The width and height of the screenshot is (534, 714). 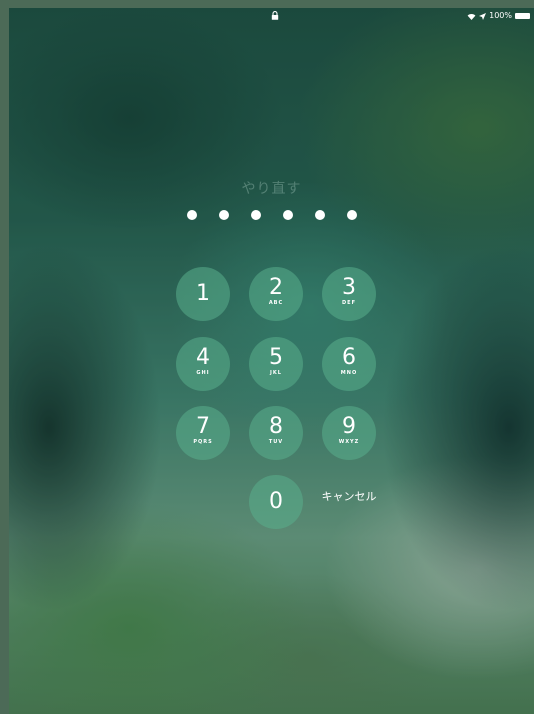 I want to click on key-0: 0, so click(x=276, y=502).